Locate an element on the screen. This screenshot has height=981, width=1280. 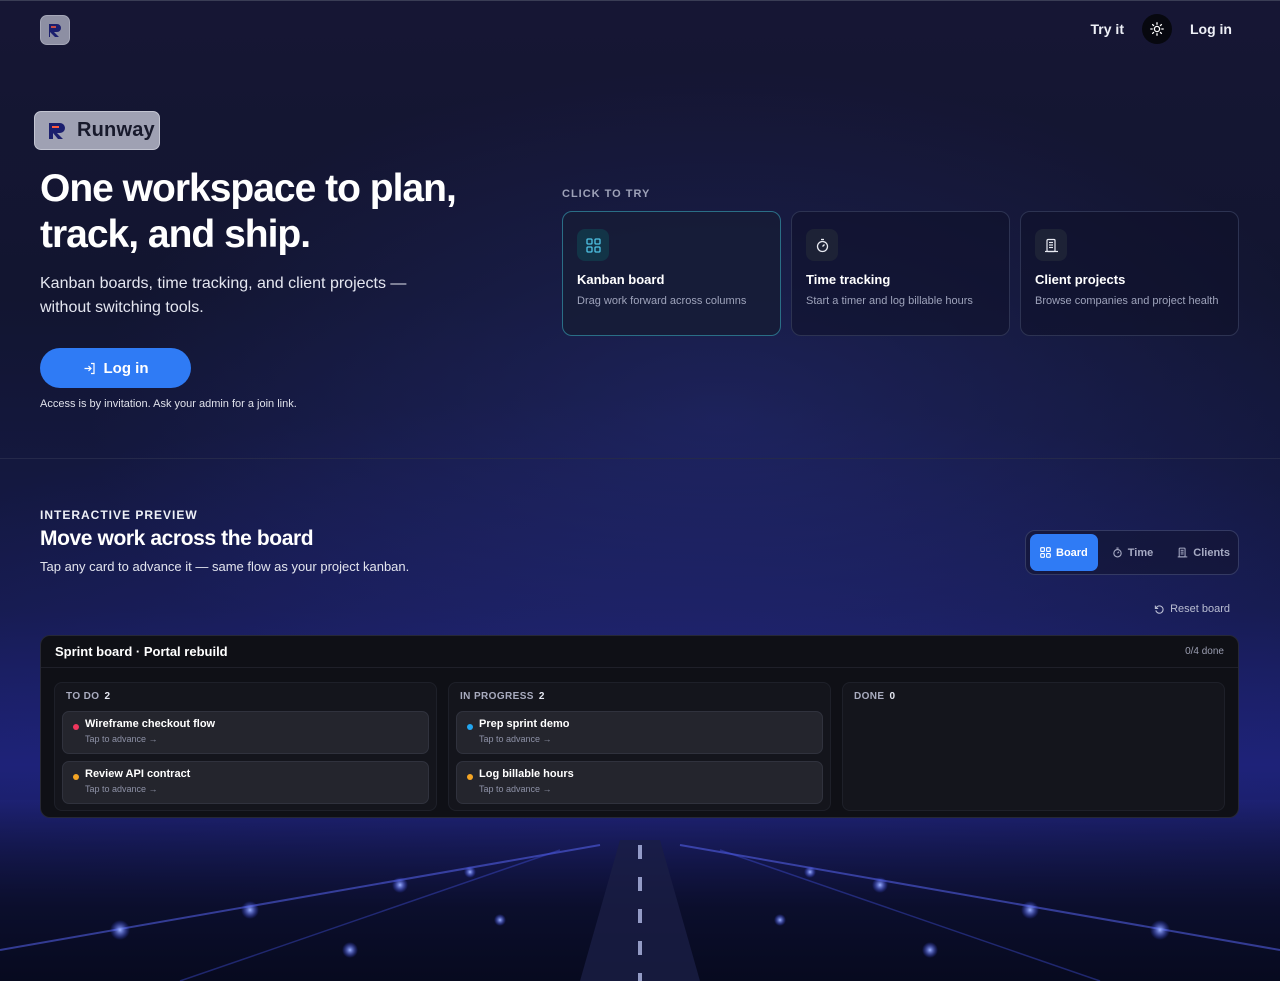
brand-name: Runway is located at coordinates (116, 130).